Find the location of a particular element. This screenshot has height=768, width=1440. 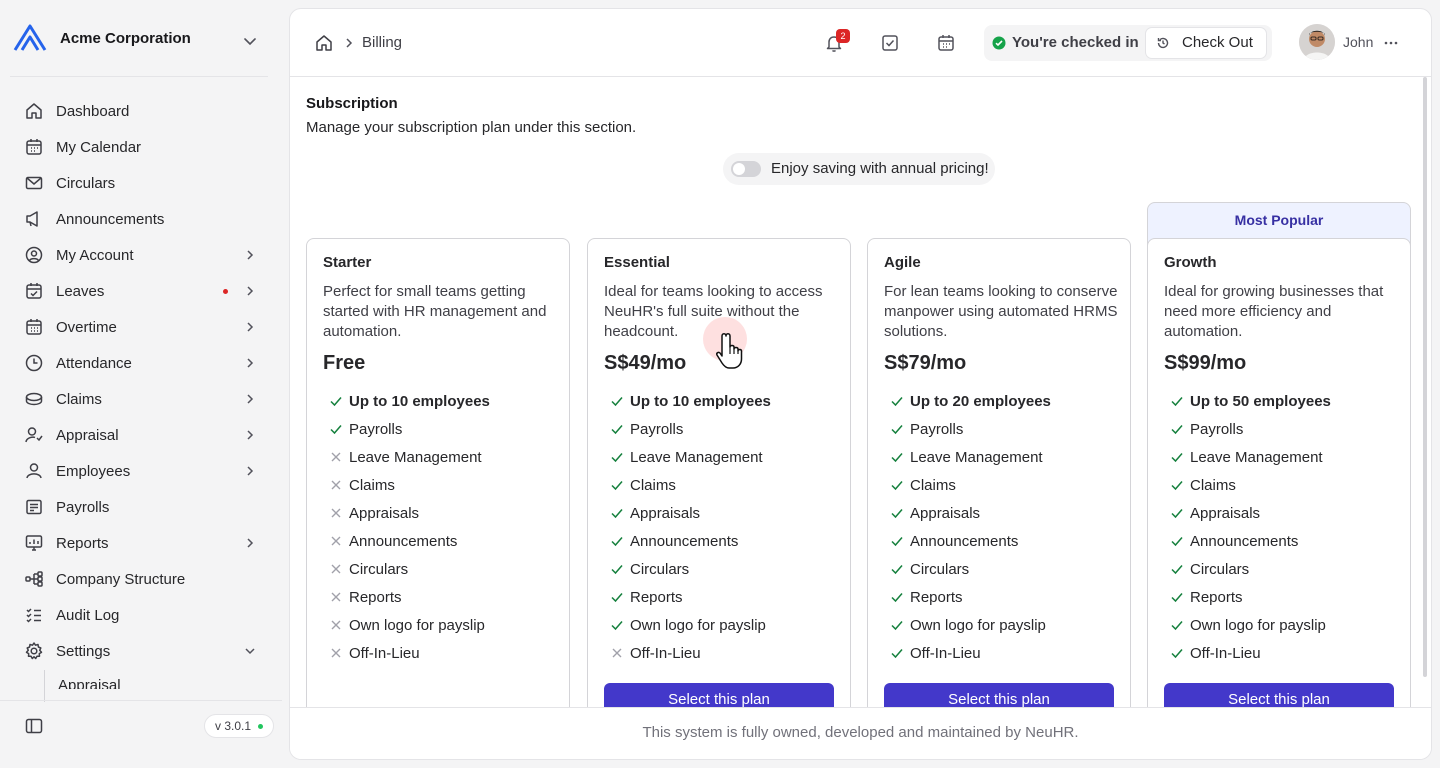

chevron-down-icon is located at coordinates (250, 42).